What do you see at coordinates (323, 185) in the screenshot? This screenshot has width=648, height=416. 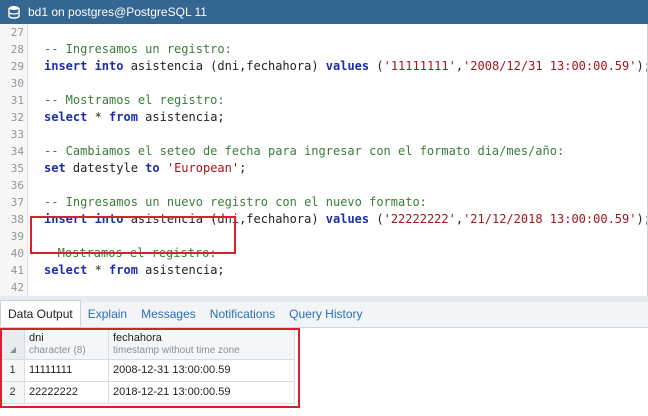 I see `code-line: 36` at bounding box center [323, 185].